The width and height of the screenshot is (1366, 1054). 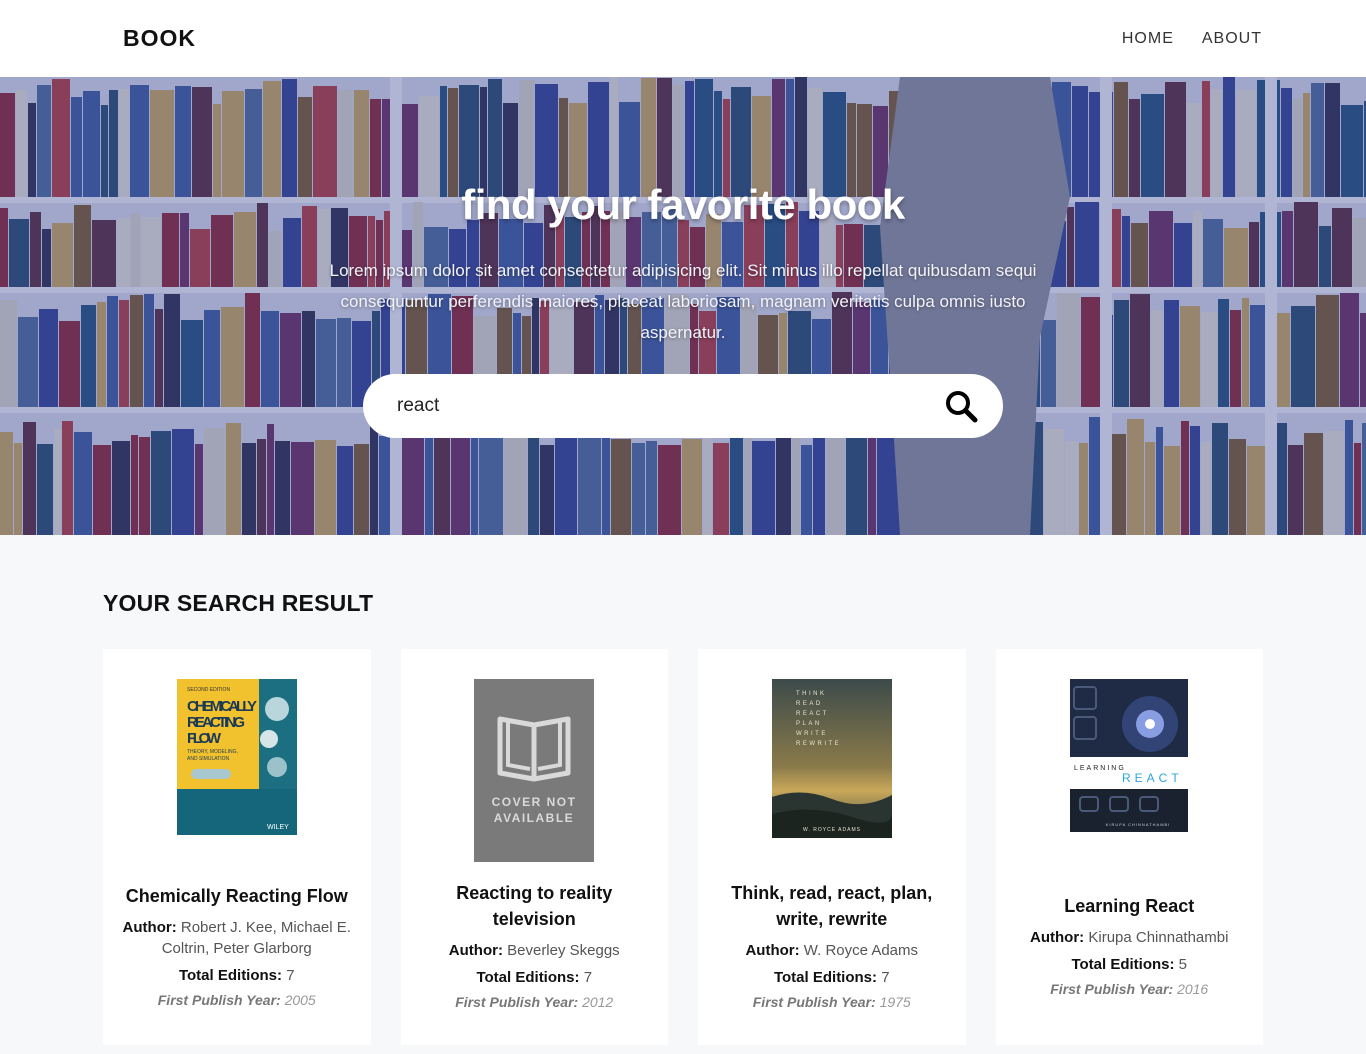 What do you see at coordinates (1129, 906) in the screenshot?
I see `book-title: Learning React` at bounding box center [1129, 906].